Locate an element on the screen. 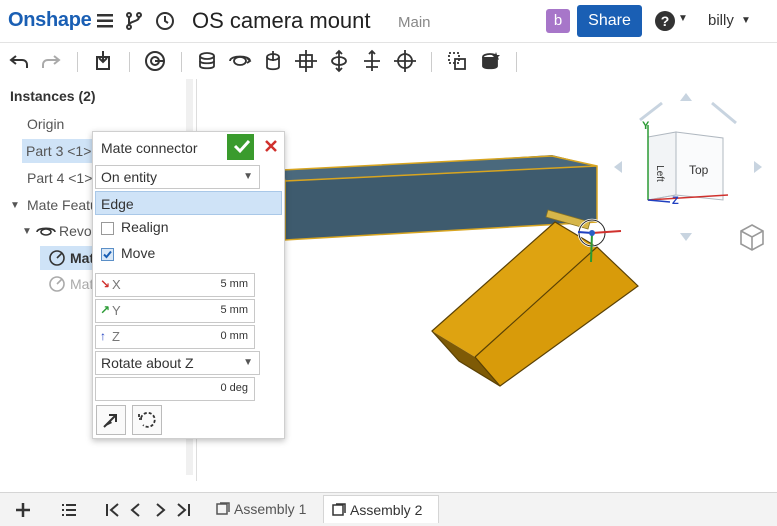  tab-bar: Assembly 1 Assembly 2 is located at coordinates (388, 509).